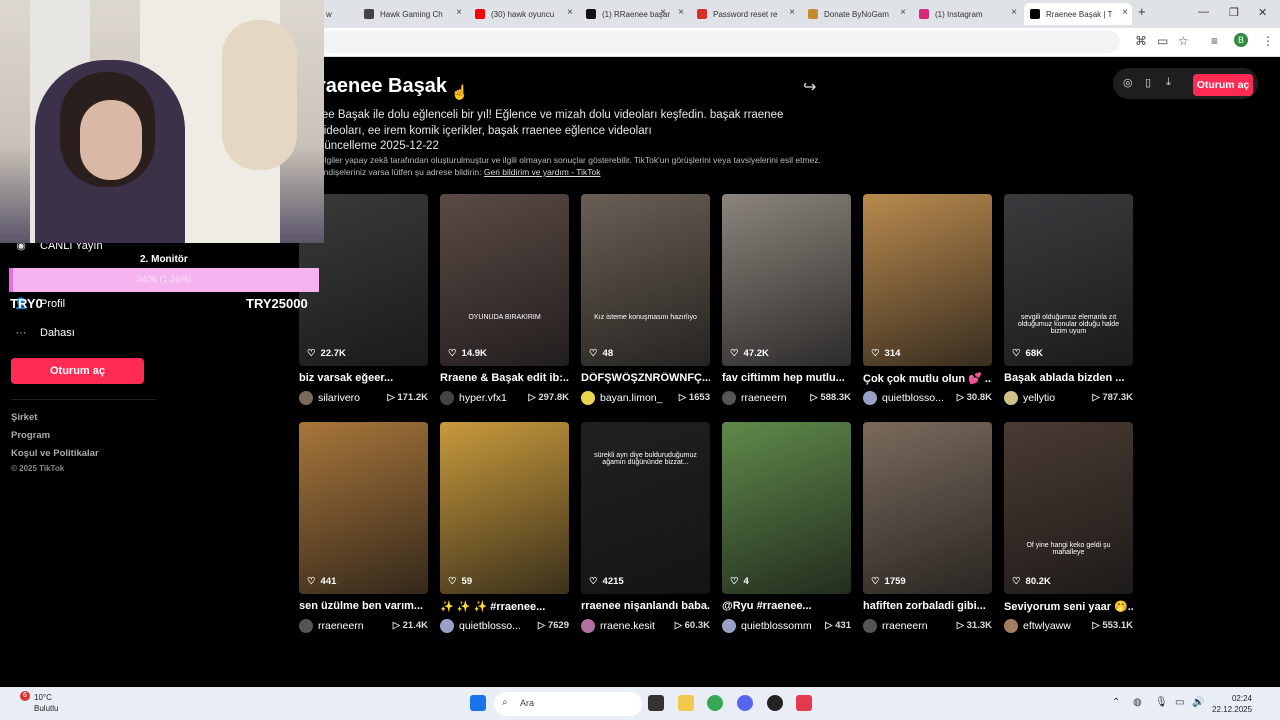 This screenshot has width=1280, height=720. I want to click on tab-label: Password reset re, so click(745, 14).